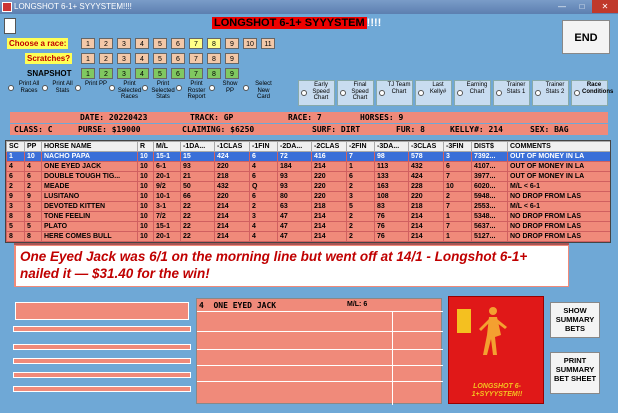 The height and width of the screenshot is (413, 618). I want to click on table-cell: 8, so click(15, 236).